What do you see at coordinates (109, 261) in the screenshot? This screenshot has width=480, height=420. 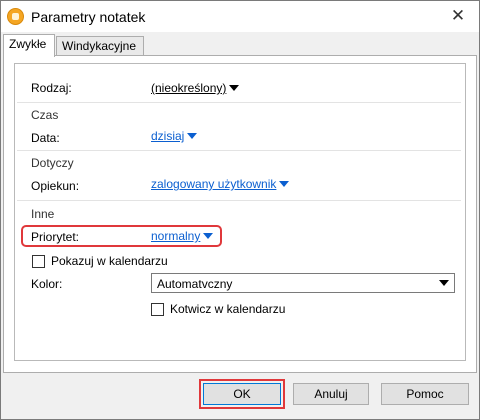 I see `pokazuj-w-kalendarzu-label: Pokazuj w kalendarzu` at bounding box center [109, 261].